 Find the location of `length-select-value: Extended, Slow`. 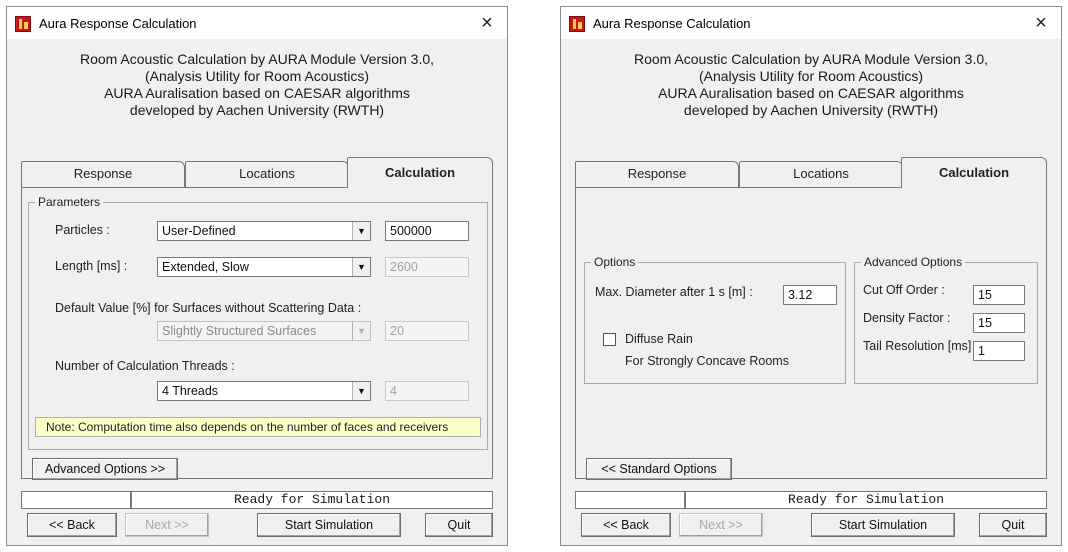

length-select-value: Extended, Slow is located at coordinates (205, 267).